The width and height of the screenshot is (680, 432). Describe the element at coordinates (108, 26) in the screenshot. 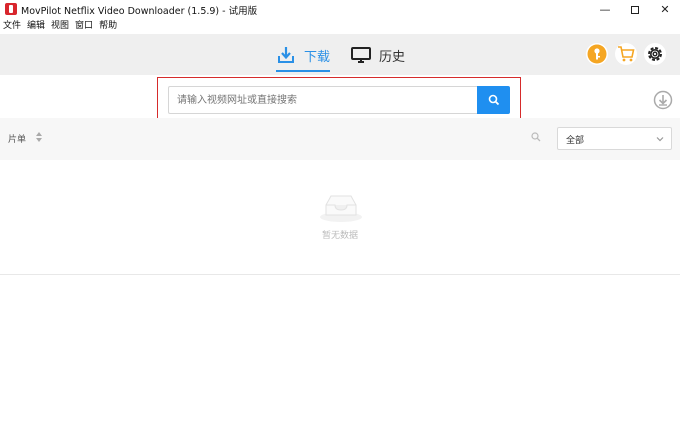

I see `menu-item-help: 帮助` at that location.